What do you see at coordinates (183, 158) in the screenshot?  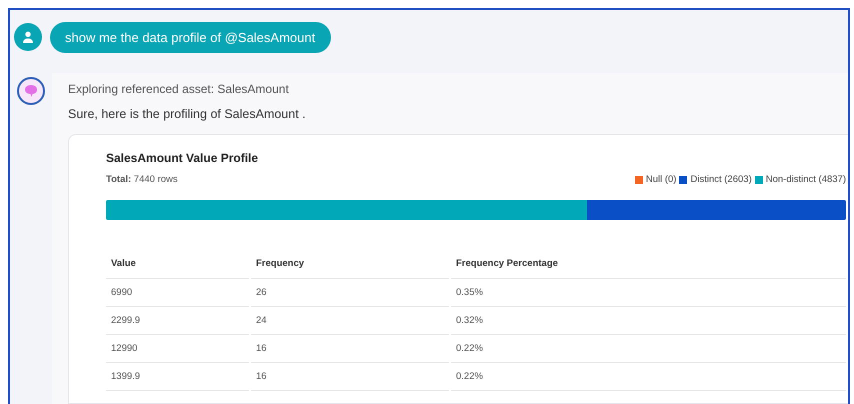 I see `card-title: SalesAmount Value Profile` at bounding box center [183, 158].